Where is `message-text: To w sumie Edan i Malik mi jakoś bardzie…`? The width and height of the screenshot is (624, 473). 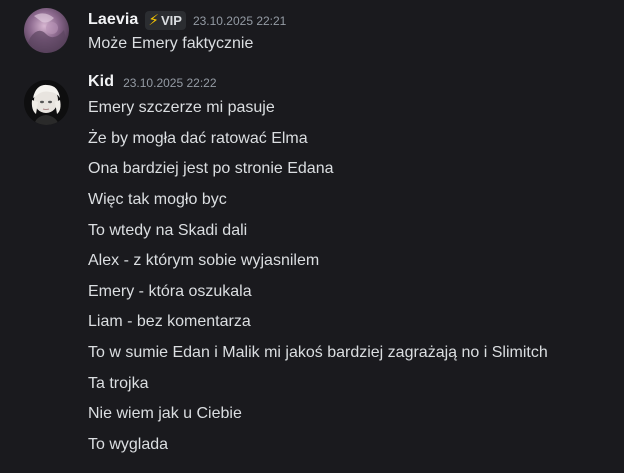
message-text: To w sumie Edan i Malik mi jakoś bardzie… is located at coordinates (318, 353).